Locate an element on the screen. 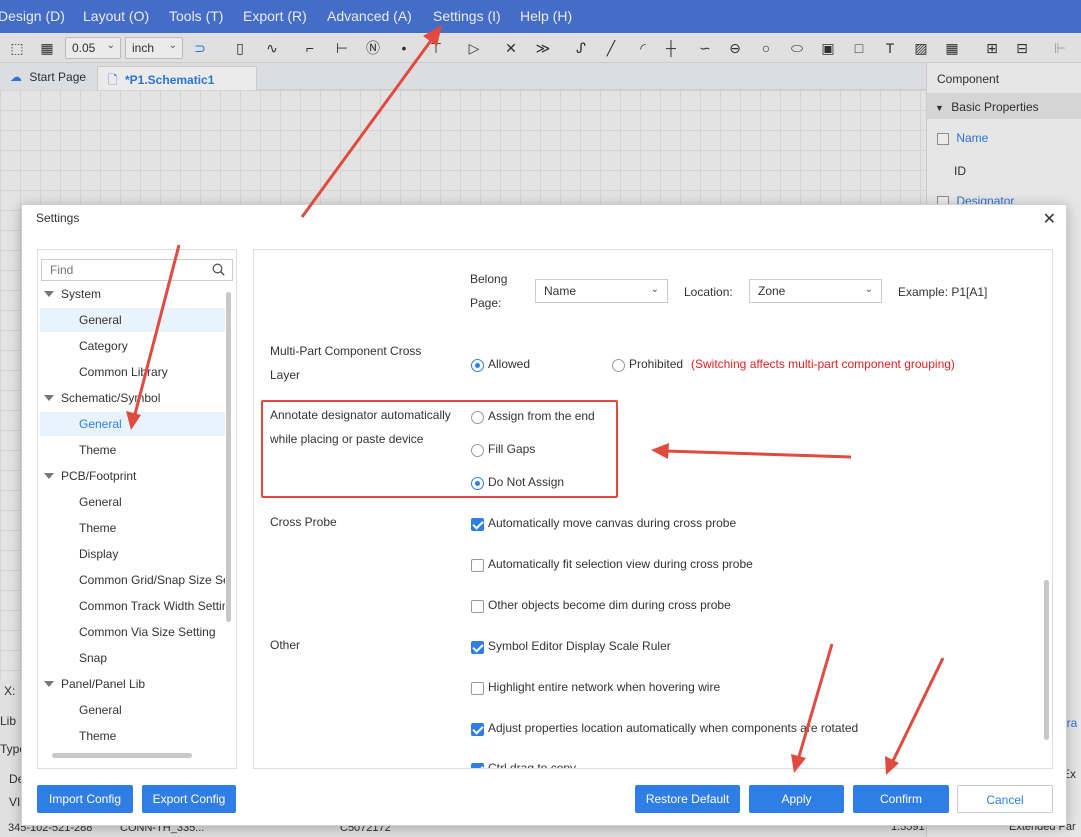 The height and width of the screenshot is (837, 1081). nav-item-via-size: Common Via Size Setting is located at coordinates (132, 632).